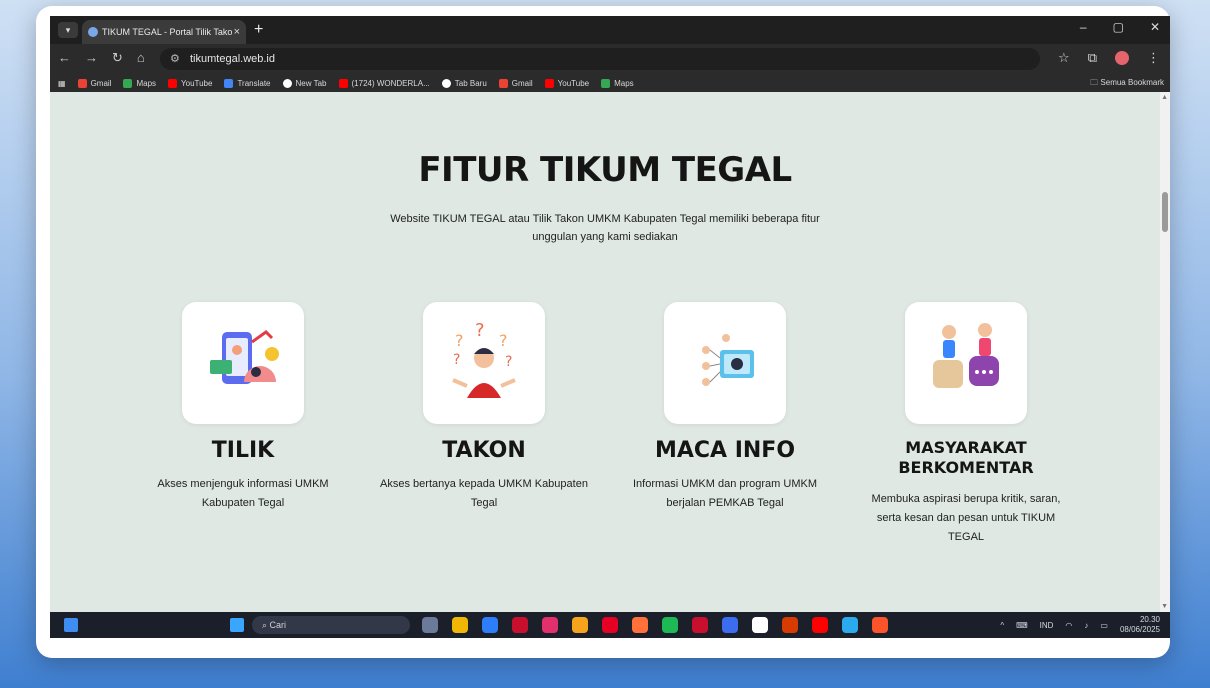 Image resolution: width=1210 pixels, height=688 pixels. Describe the element at coordinates (725, 450) in the screenshot. I see `feature-title: MACA INFO` at that location.